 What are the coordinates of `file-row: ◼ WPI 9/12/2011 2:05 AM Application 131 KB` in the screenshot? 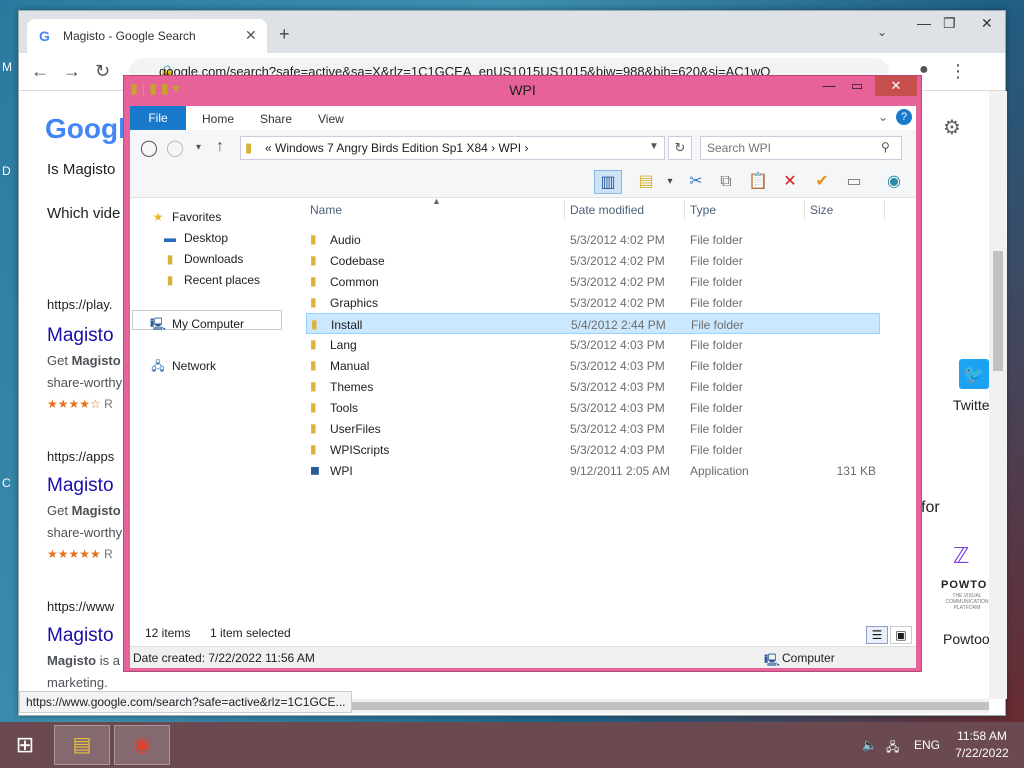 It's located at (593, 470).